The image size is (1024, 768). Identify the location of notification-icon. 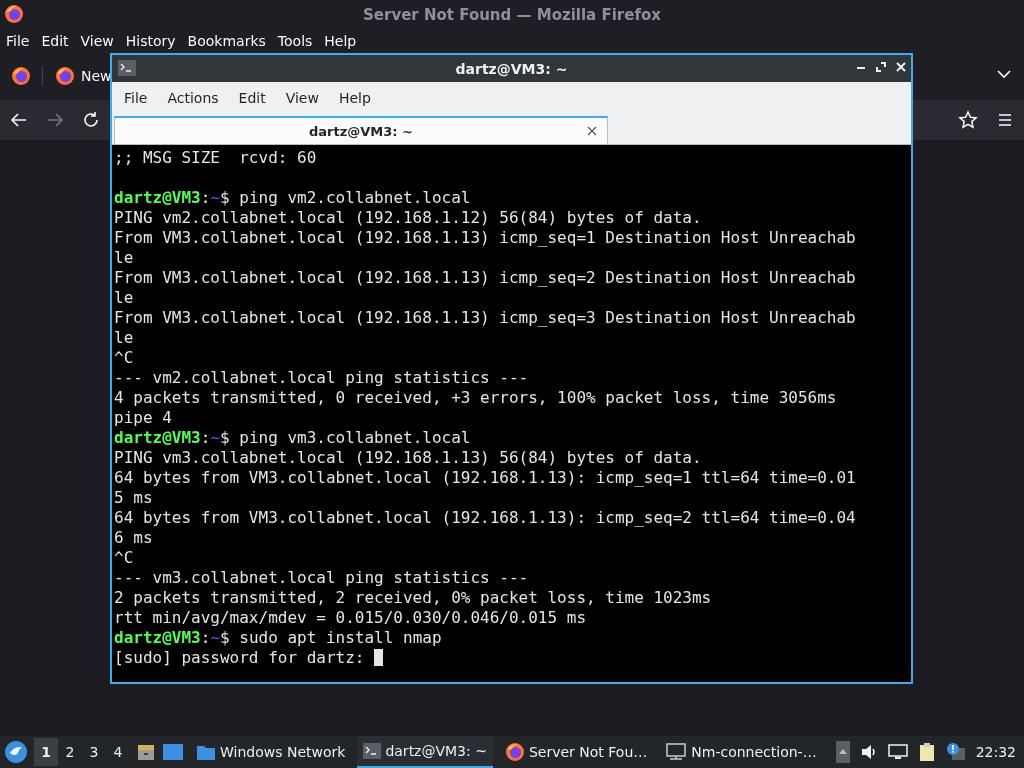
(955, 752).